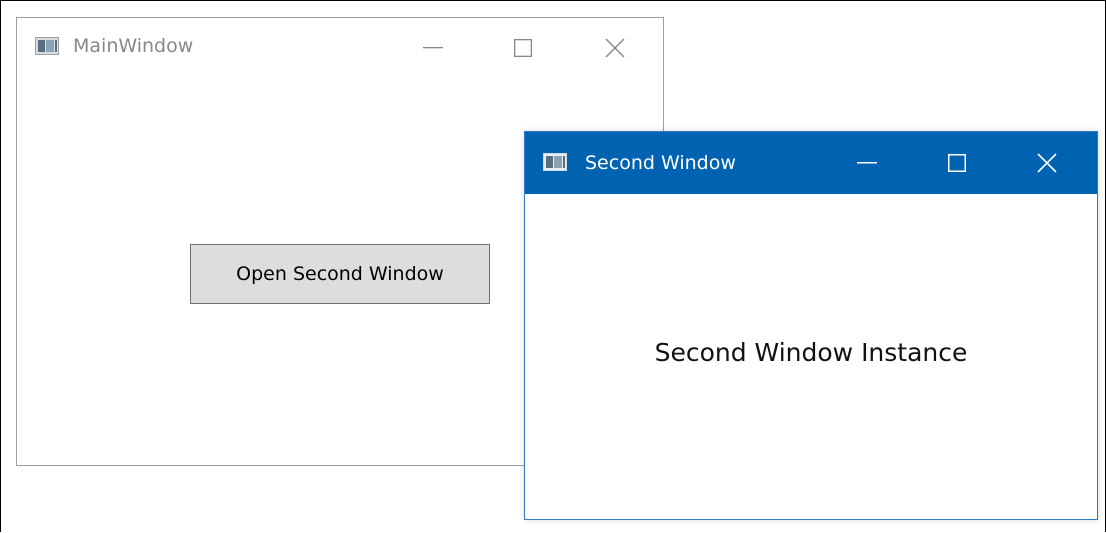 The height and width of the screenshot is (533, 1106). What do you see at coordinates (133, 46) in the screenshot?
I see `main-window-title: MainWindow` at bounding box center [133, 46].